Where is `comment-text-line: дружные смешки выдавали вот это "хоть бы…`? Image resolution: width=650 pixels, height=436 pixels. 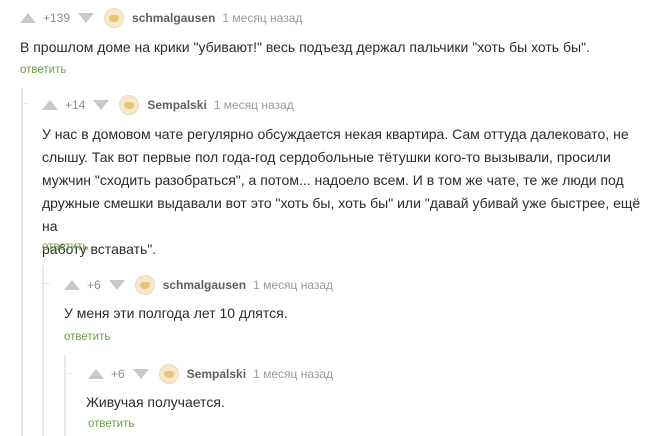
comment-text-line: дружные смешки выдавали вот это "хоть бы… is located at coordinates (341, 214).